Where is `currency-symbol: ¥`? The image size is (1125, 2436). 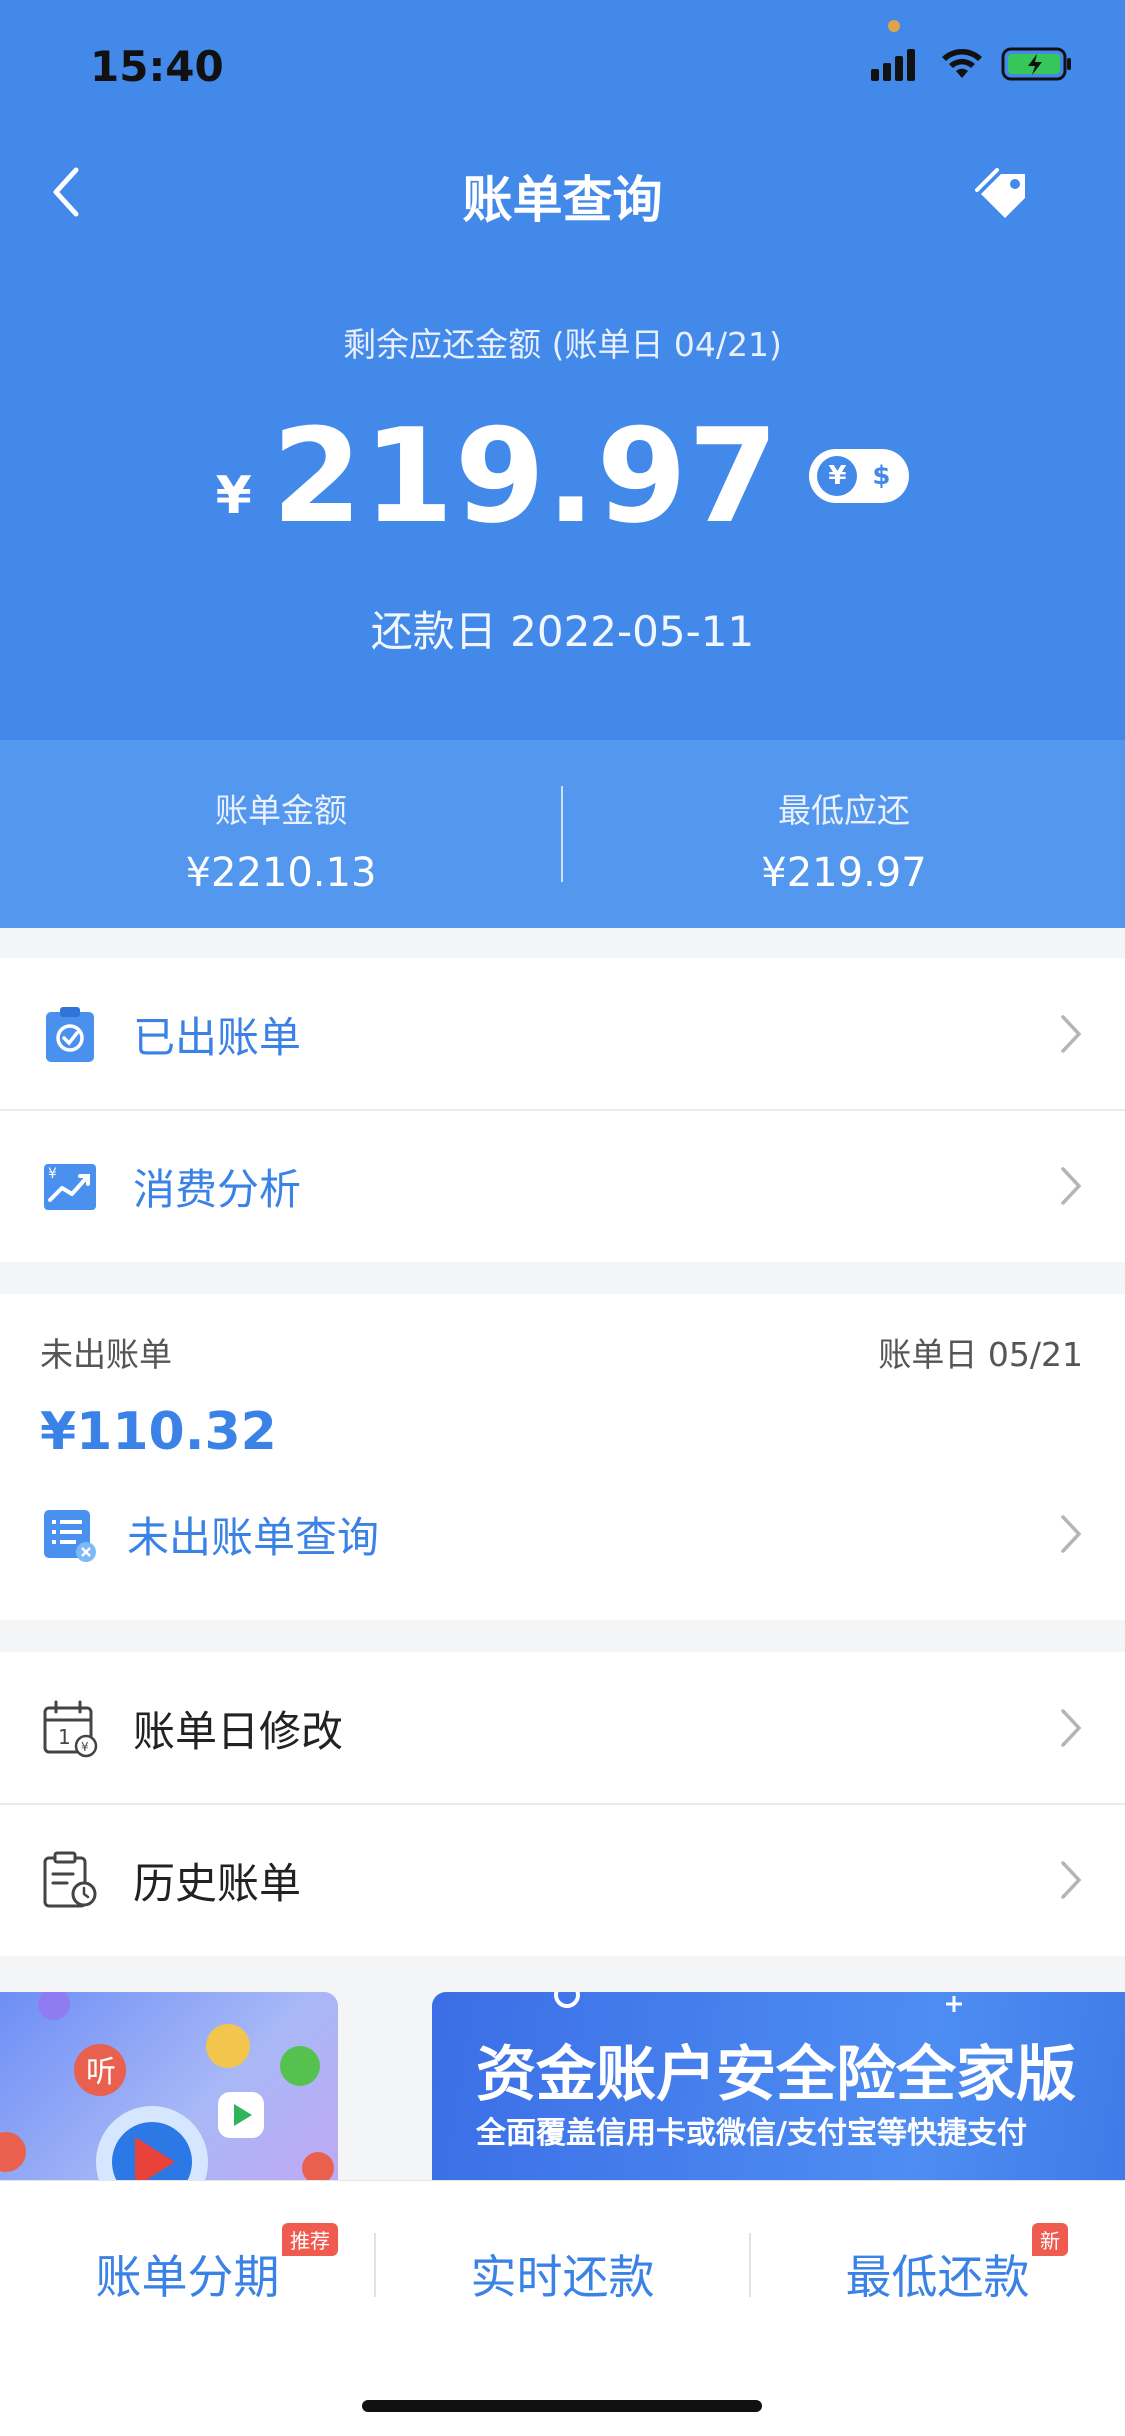
currency-symbol: ¥ is located at coordinates (233, 496).